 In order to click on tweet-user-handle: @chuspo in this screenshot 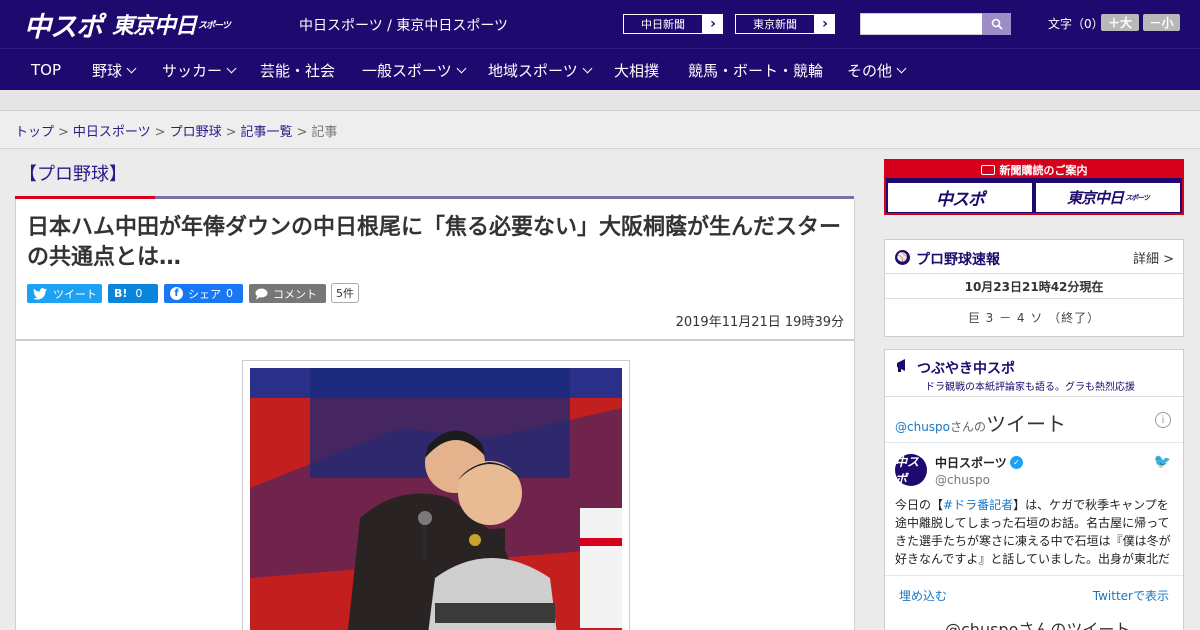, I will do `click(962, 480)`.